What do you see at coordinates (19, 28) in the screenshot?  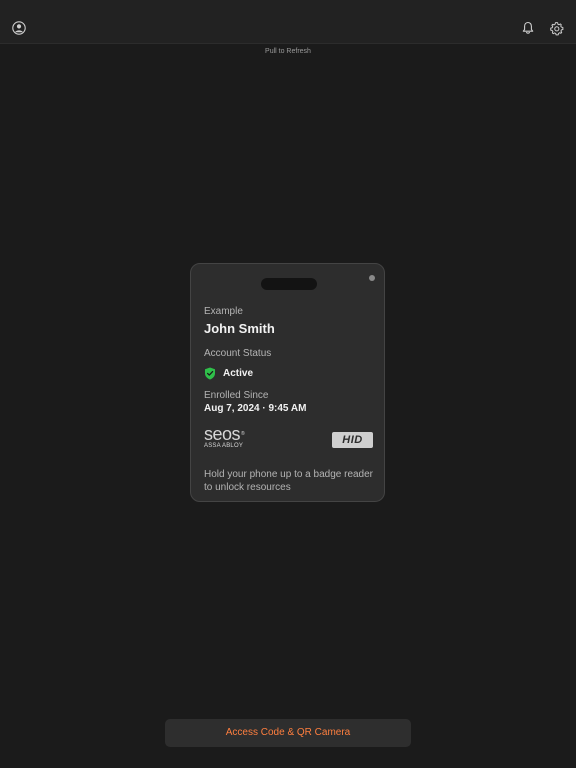 I see `profile-icon` at bounding box center [19, 28].